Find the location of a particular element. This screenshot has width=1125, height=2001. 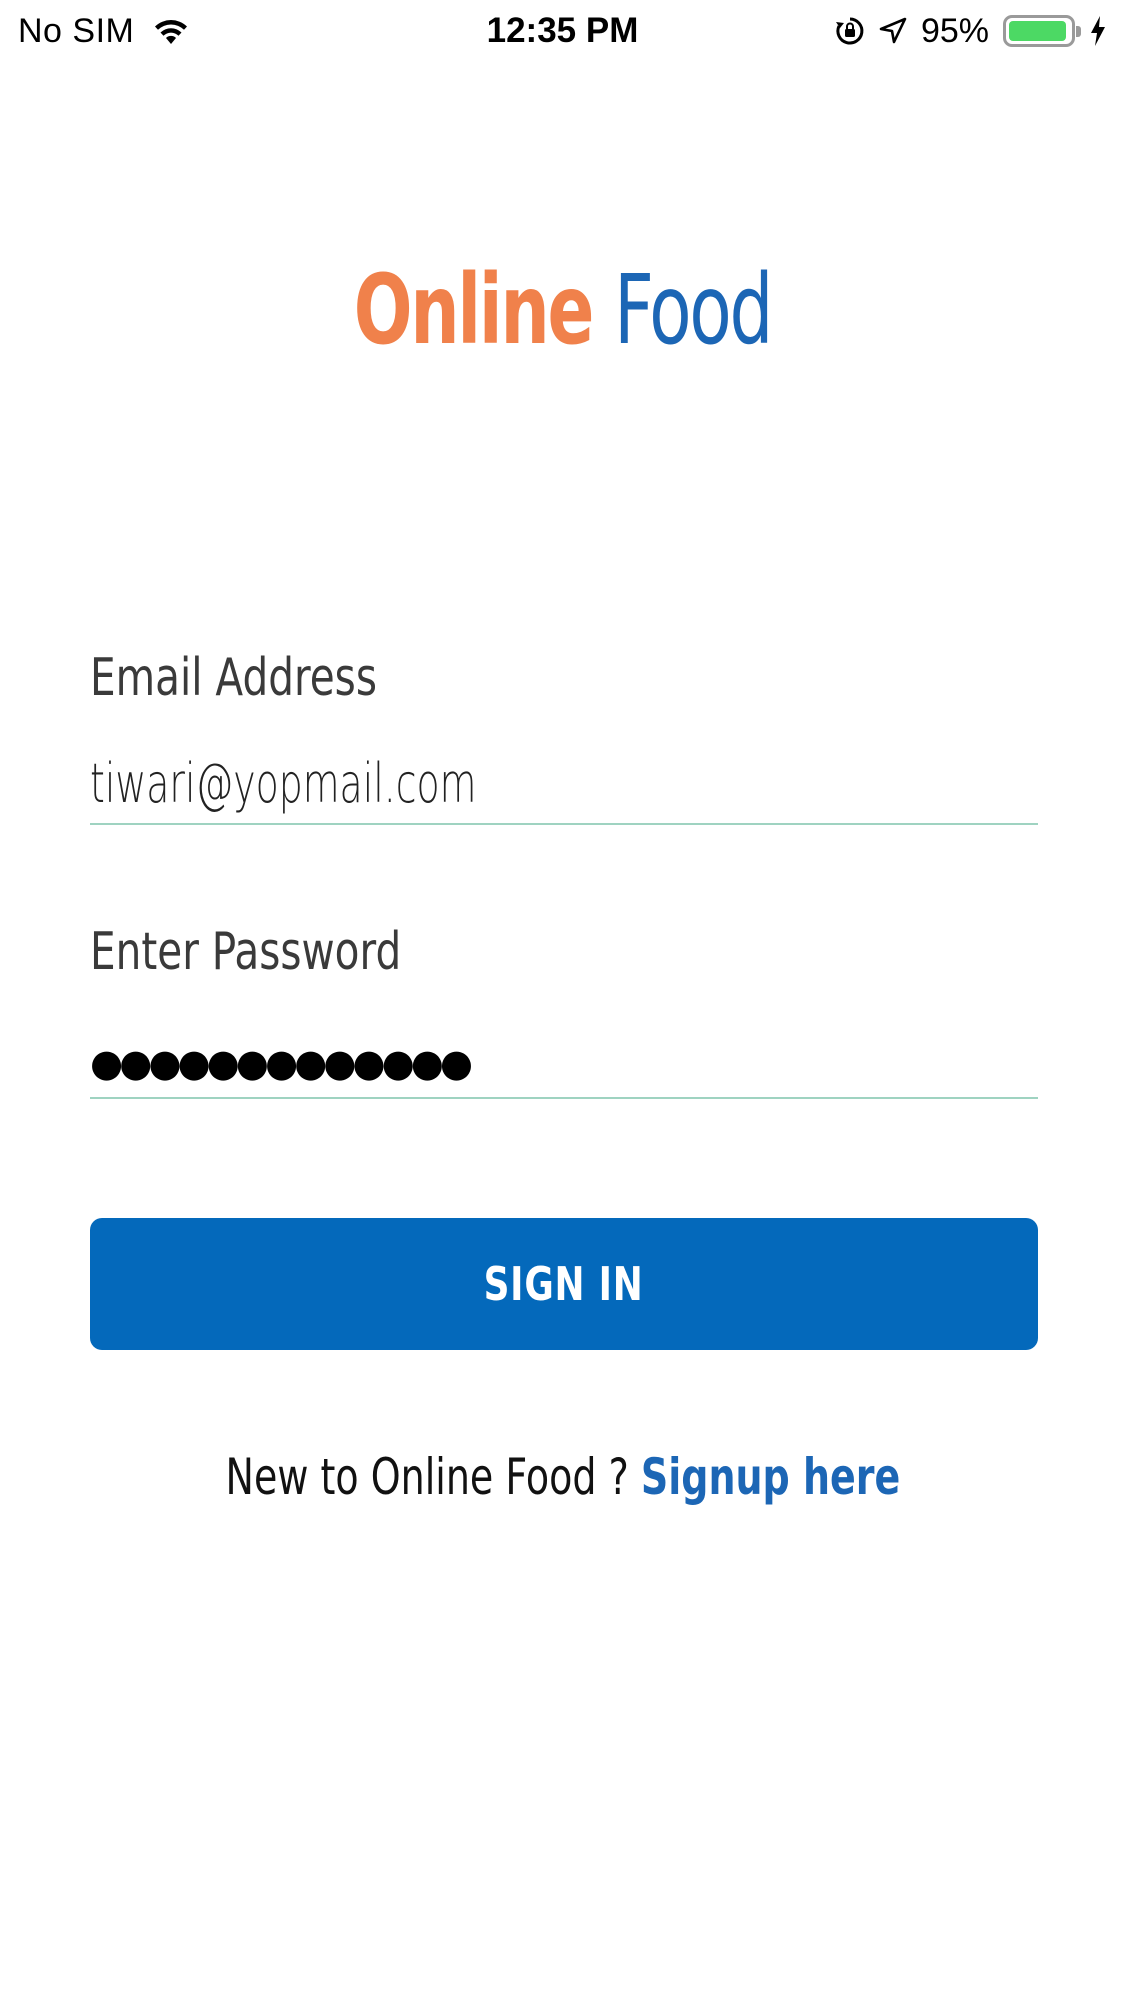

sign-in-label: SIGN IN is located at coordinates (563, 1284).